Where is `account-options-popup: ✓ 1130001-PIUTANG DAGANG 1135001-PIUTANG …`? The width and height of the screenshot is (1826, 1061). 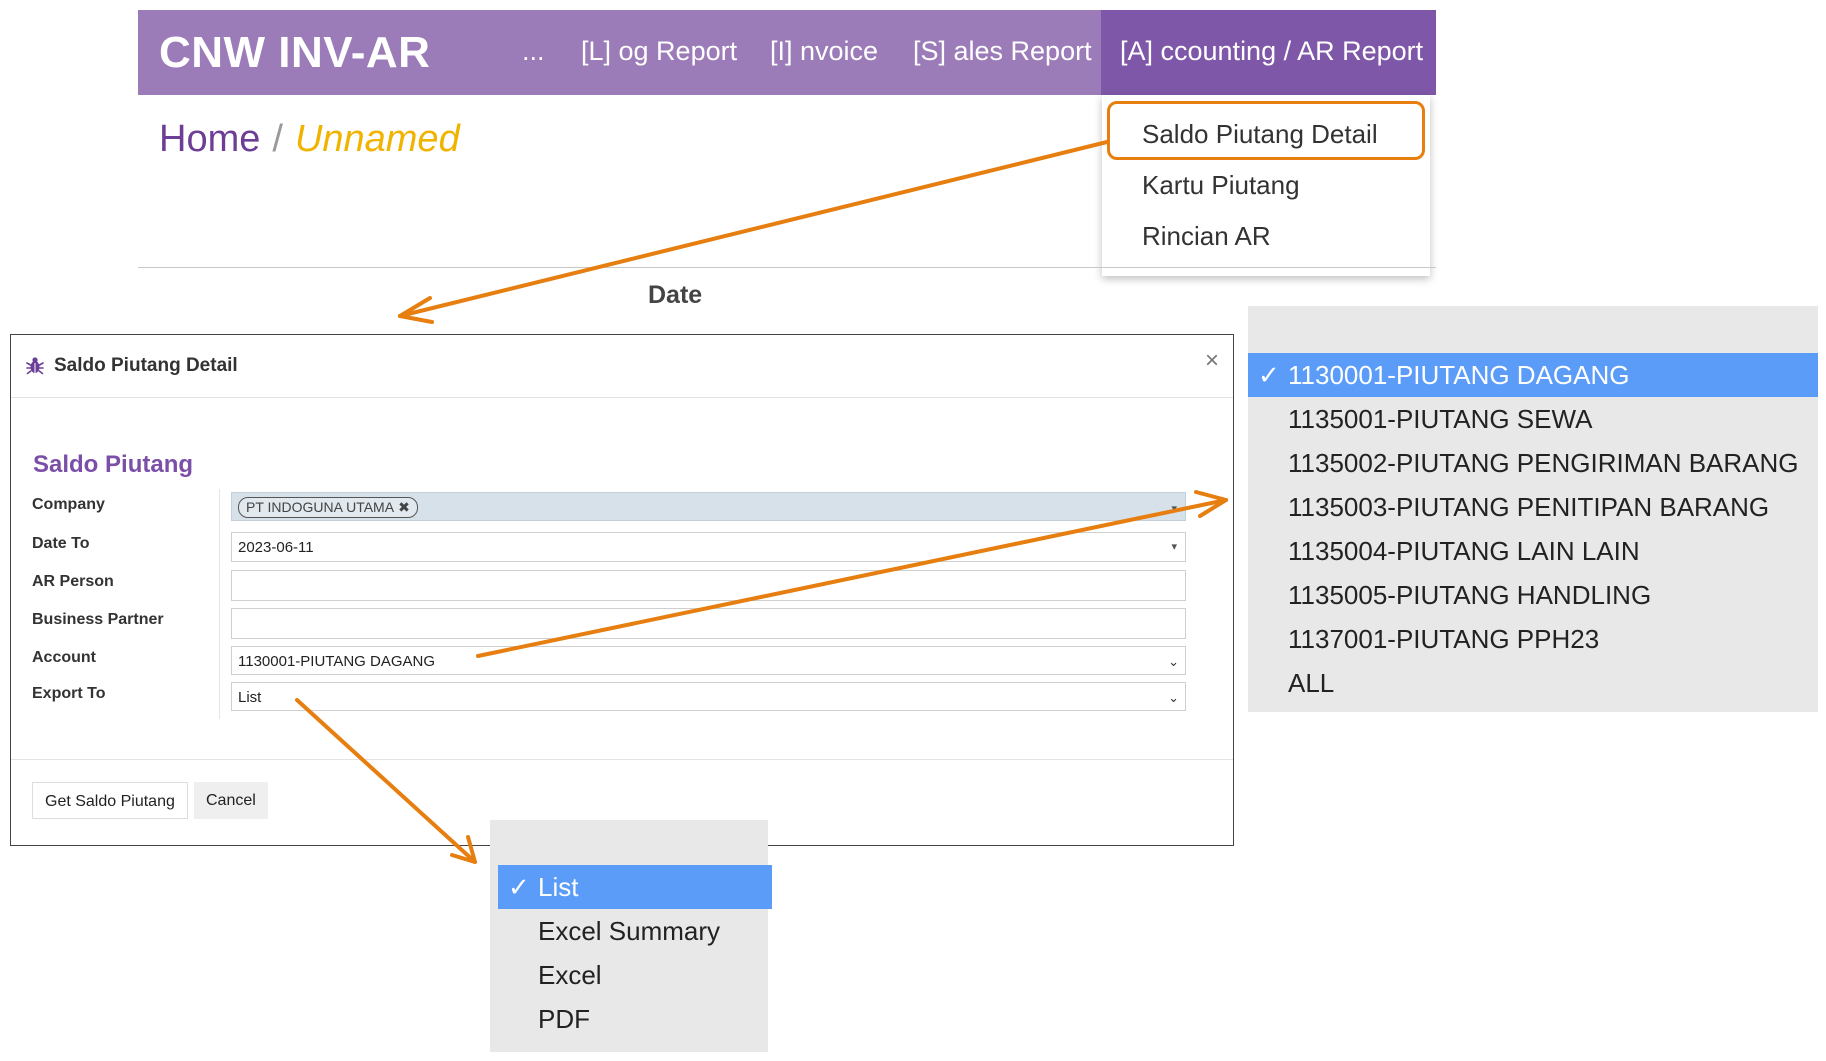
account-options-popup: ✓ 1130001-PIUTANG DAGANG 1135001-PIUTANG … is located at coordinates (1533, 509).